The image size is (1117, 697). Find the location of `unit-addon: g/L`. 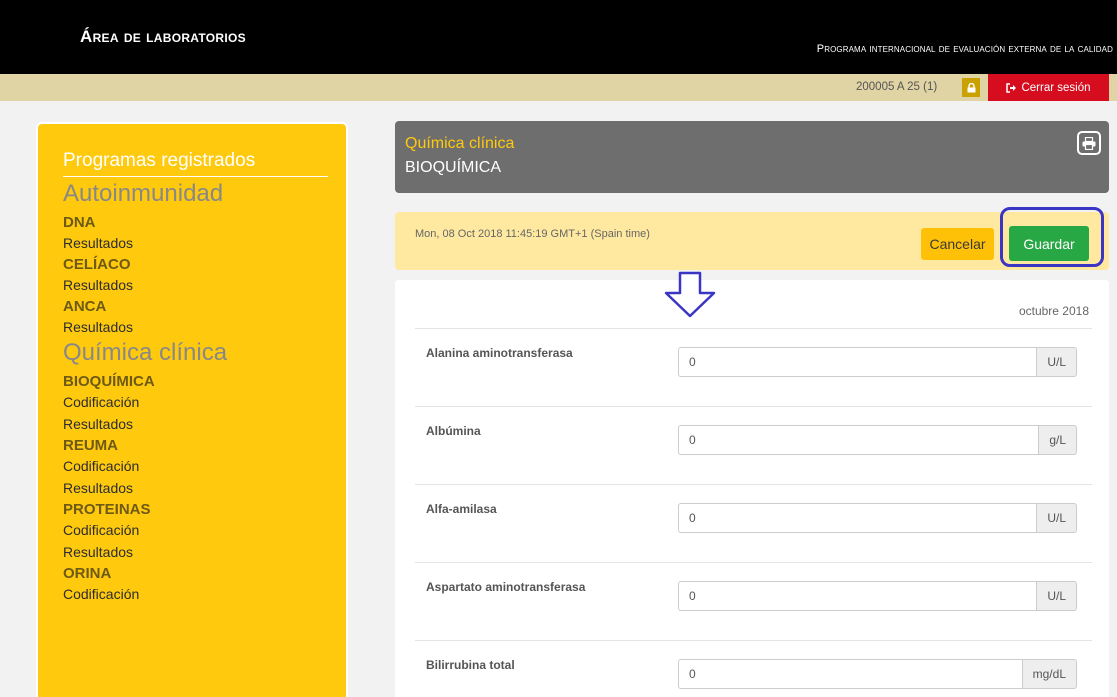

unit-addon: g/L is located at coordinates (1057, 440).